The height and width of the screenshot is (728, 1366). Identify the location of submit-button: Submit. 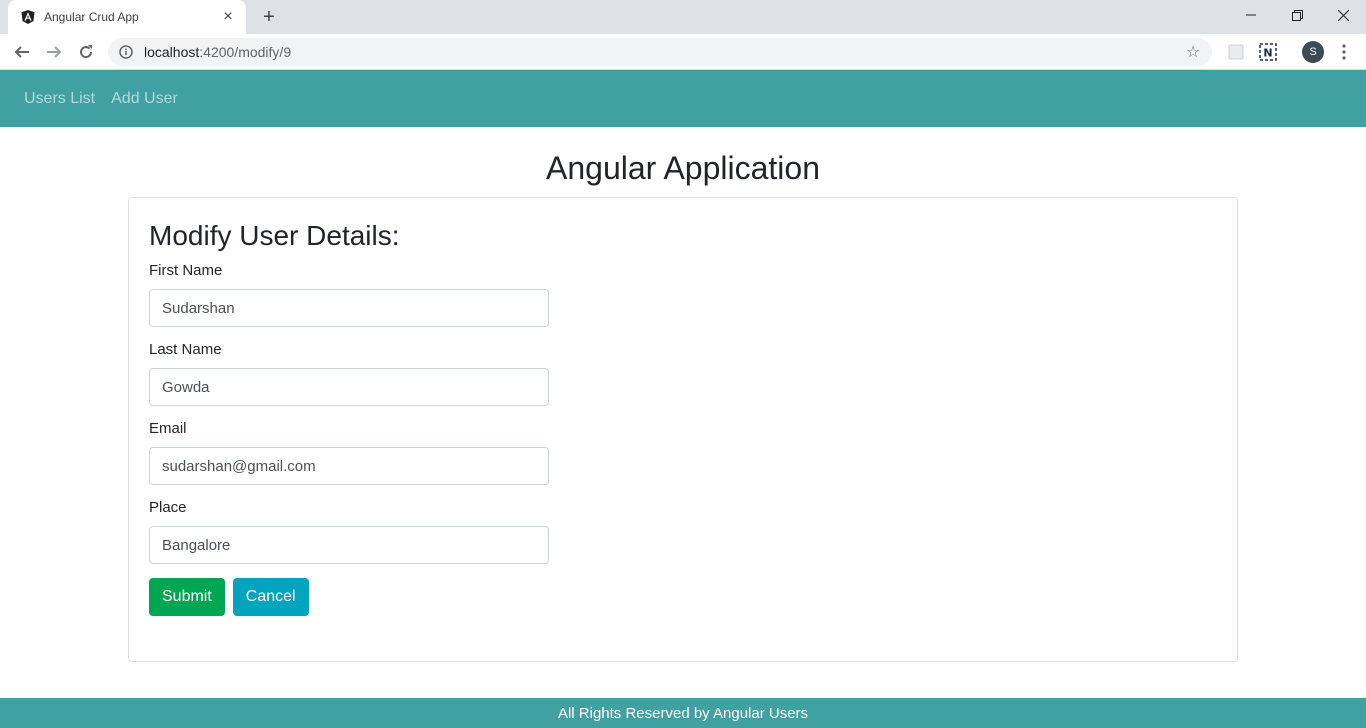
(187, 597).